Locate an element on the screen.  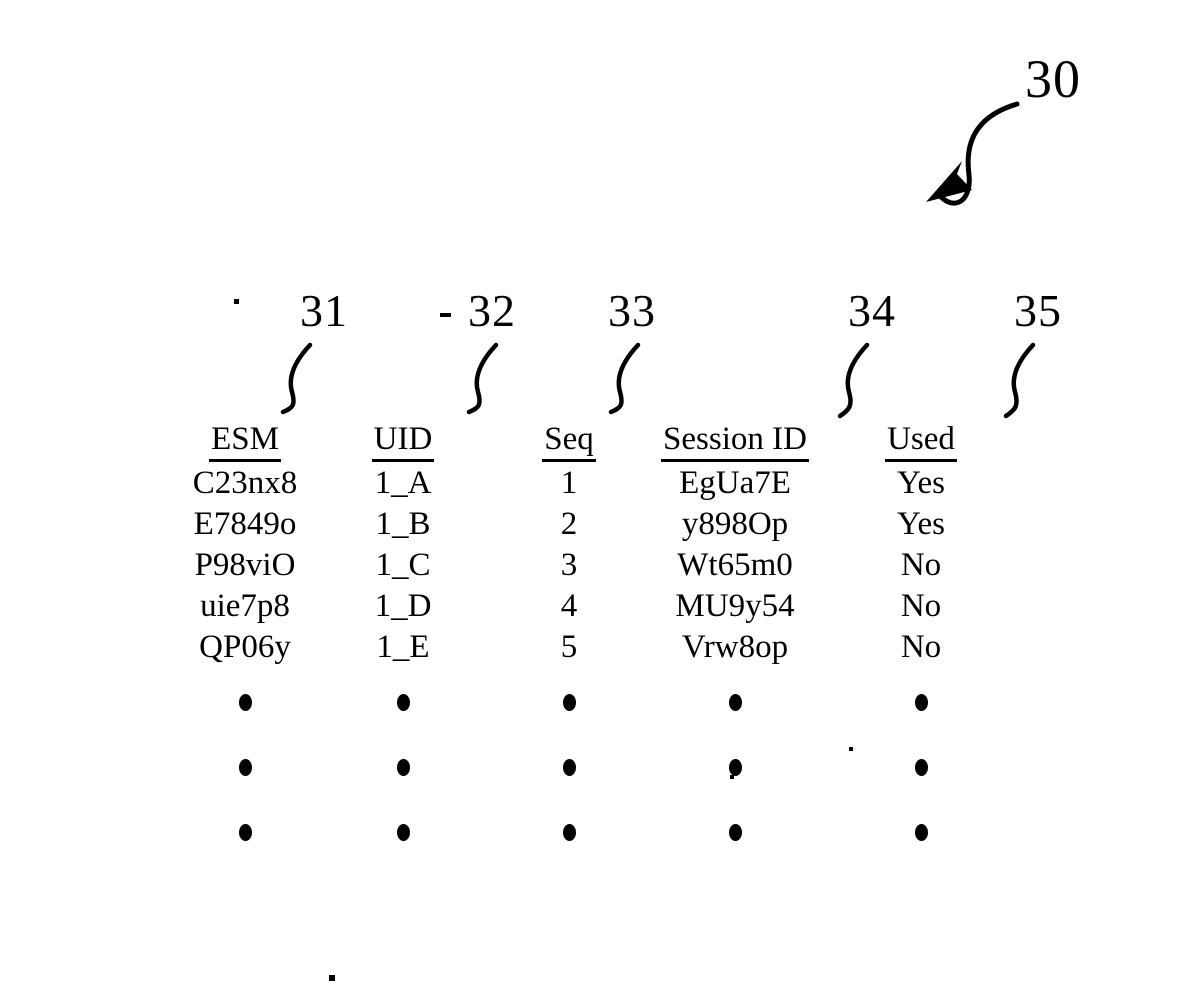
figure-30-arrow is located at coordinates (973, 153).